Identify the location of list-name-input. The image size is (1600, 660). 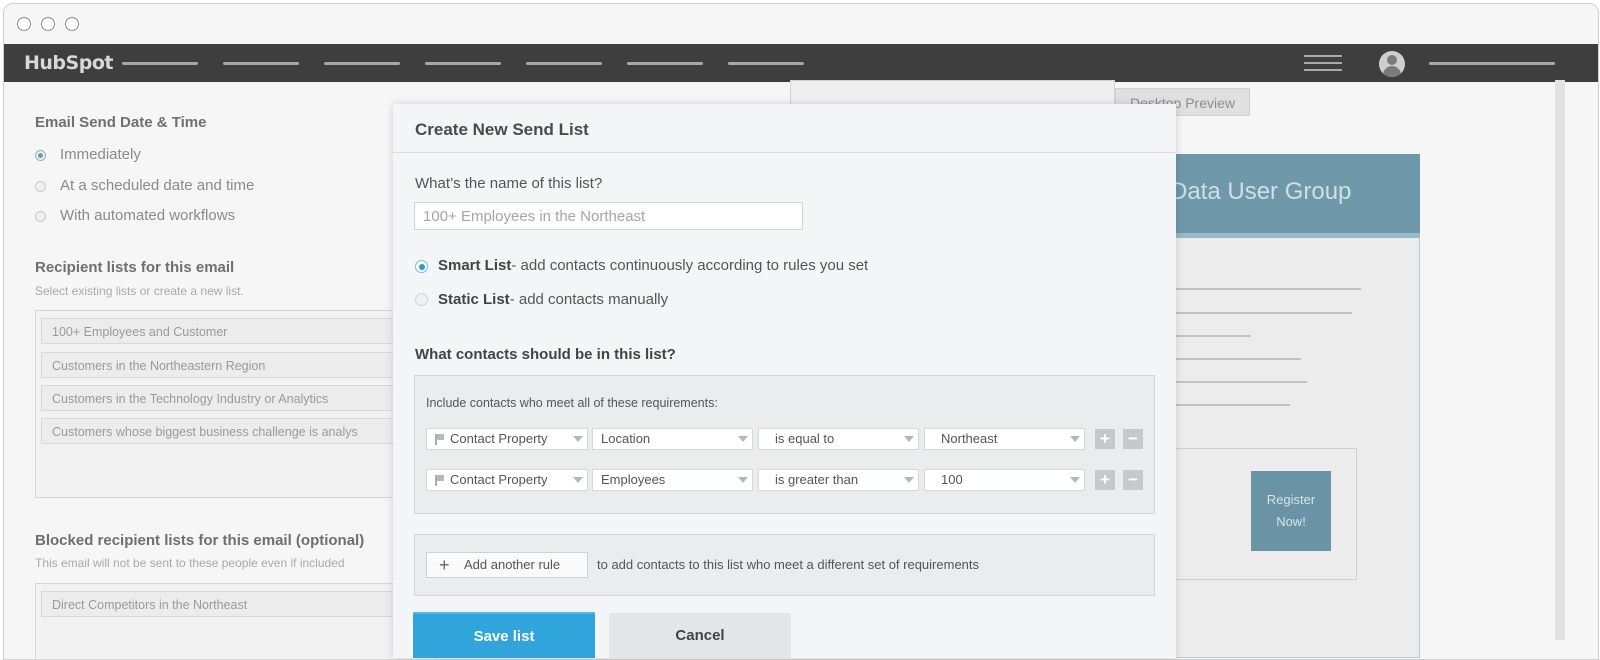
(608, 216).